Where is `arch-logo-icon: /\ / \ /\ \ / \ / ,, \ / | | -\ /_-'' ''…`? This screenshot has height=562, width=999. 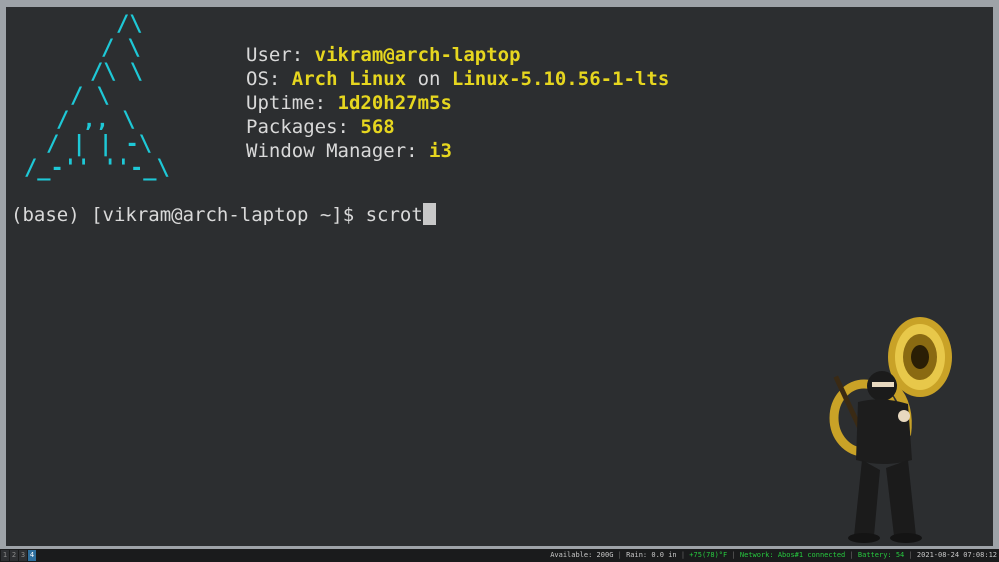
arch-logo-icon: /\ / \ /\ \ / \ / ,, \ / | | -\ /_-'' ''… is located at coordinates (97, 96).